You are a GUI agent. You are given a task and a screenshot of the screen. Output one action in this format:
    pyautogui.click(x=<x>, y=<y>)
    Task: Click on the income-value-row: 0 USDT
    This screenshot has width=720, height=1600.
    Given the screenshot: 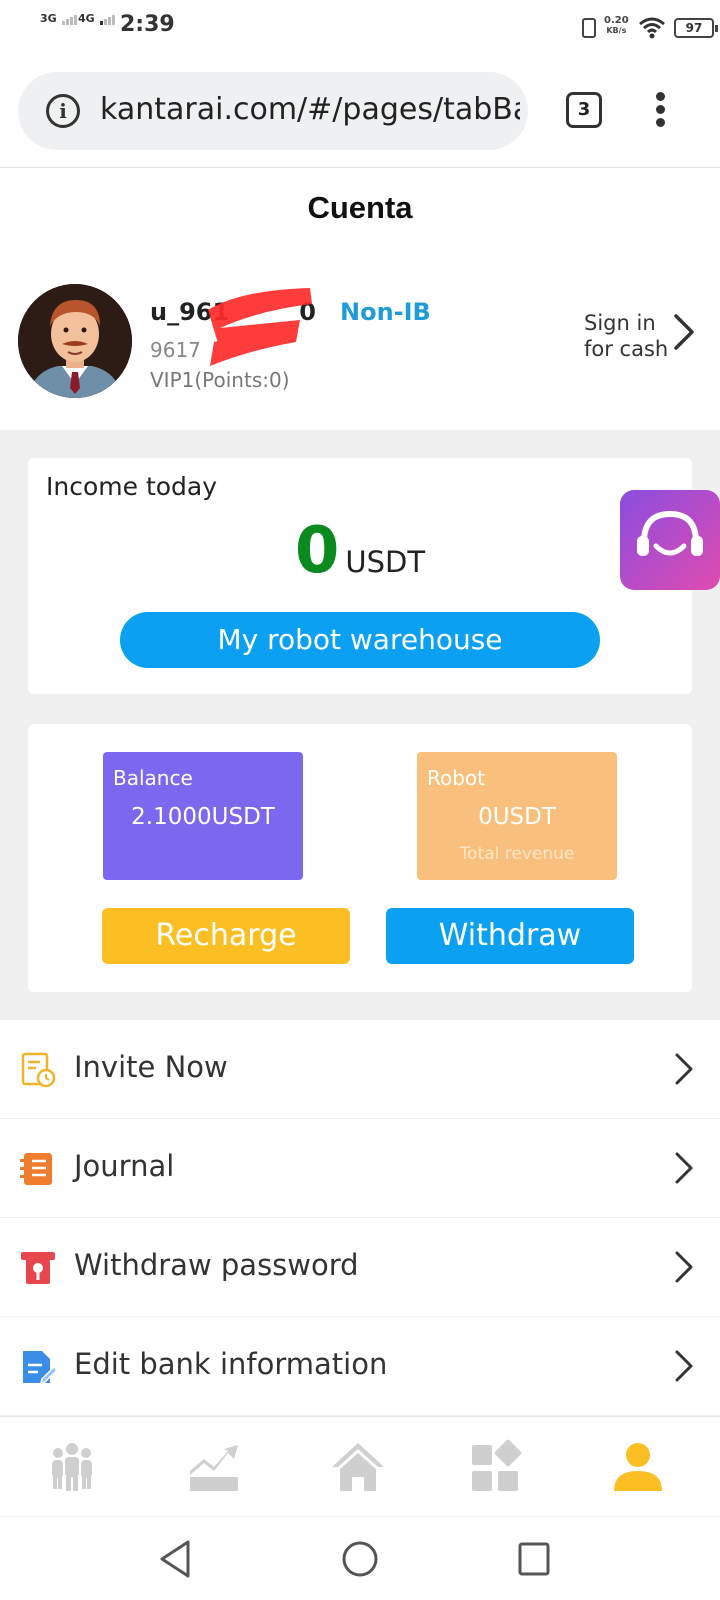 What is the action you would take?
    pyautogui.click(x=360, y=551)
    